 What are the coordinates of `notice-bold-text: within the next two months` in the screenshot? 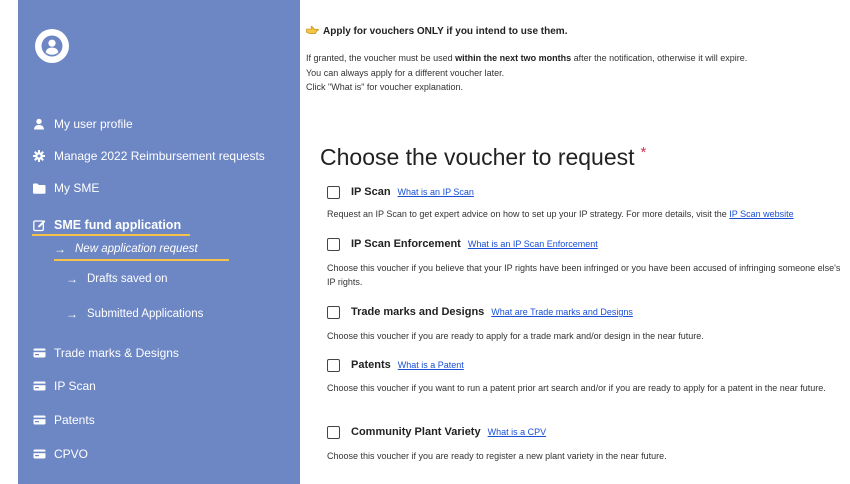 It's located at (513, 58).